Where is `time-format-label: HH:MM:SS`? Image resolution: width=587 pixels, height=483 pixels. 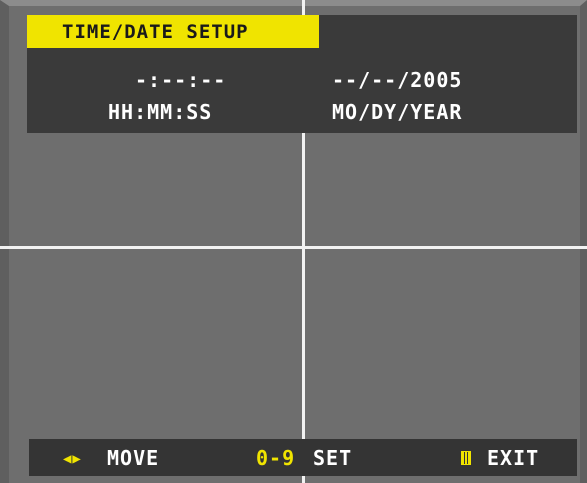 time-format-label: HH:MM:SS is located at coordinates (160, 112).